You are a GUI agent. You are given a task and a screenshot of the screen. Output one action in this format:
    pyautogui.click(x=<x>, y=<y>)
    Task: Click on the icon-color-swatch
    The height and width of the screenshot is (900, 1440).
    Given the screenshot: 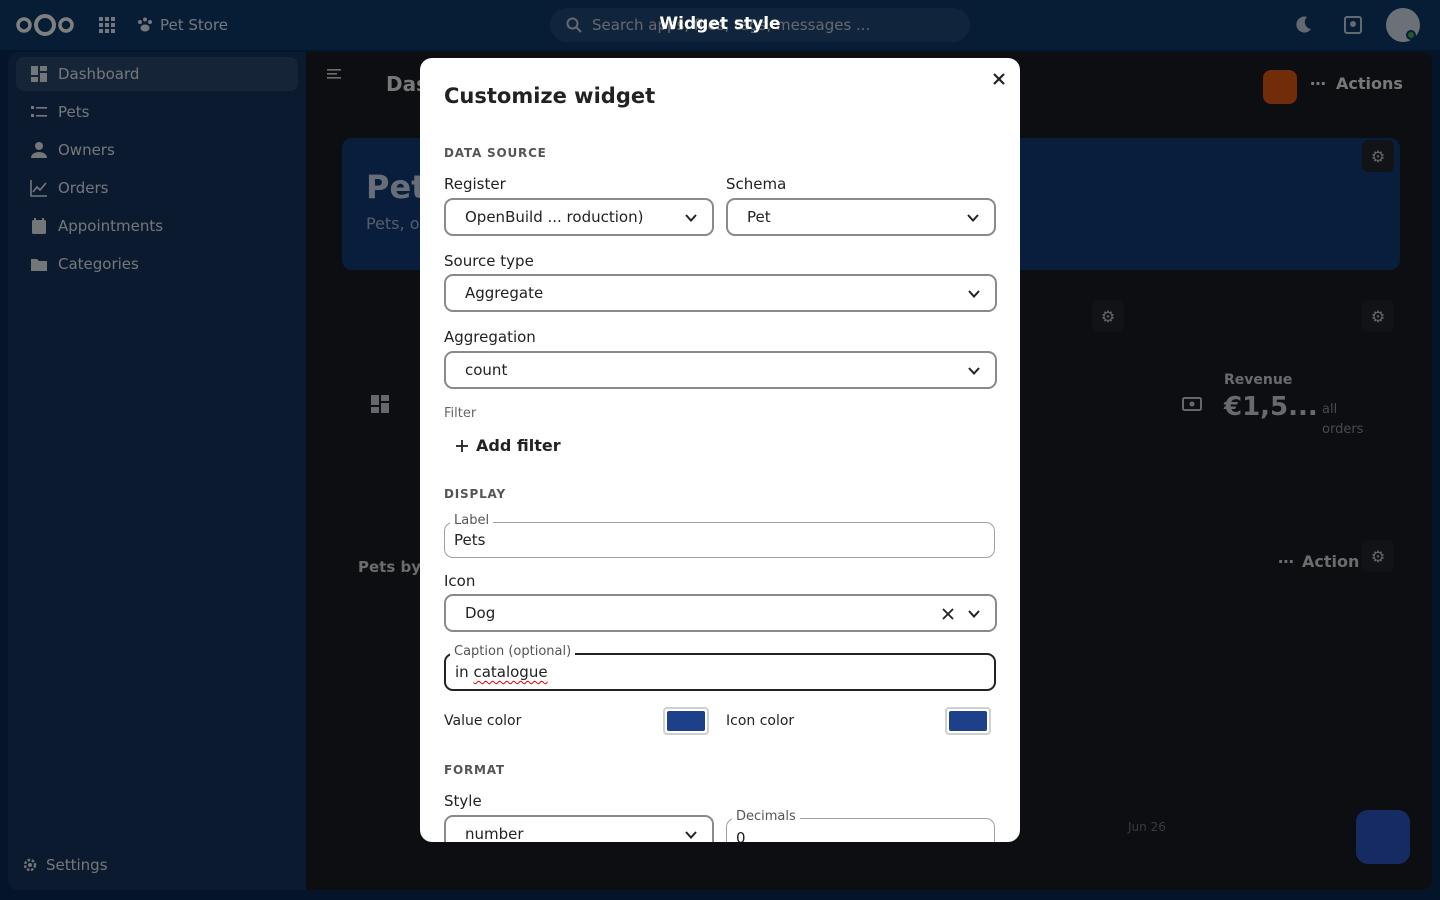 What is the action you would take?
    pyautogui.click(x=968, y=721)
    